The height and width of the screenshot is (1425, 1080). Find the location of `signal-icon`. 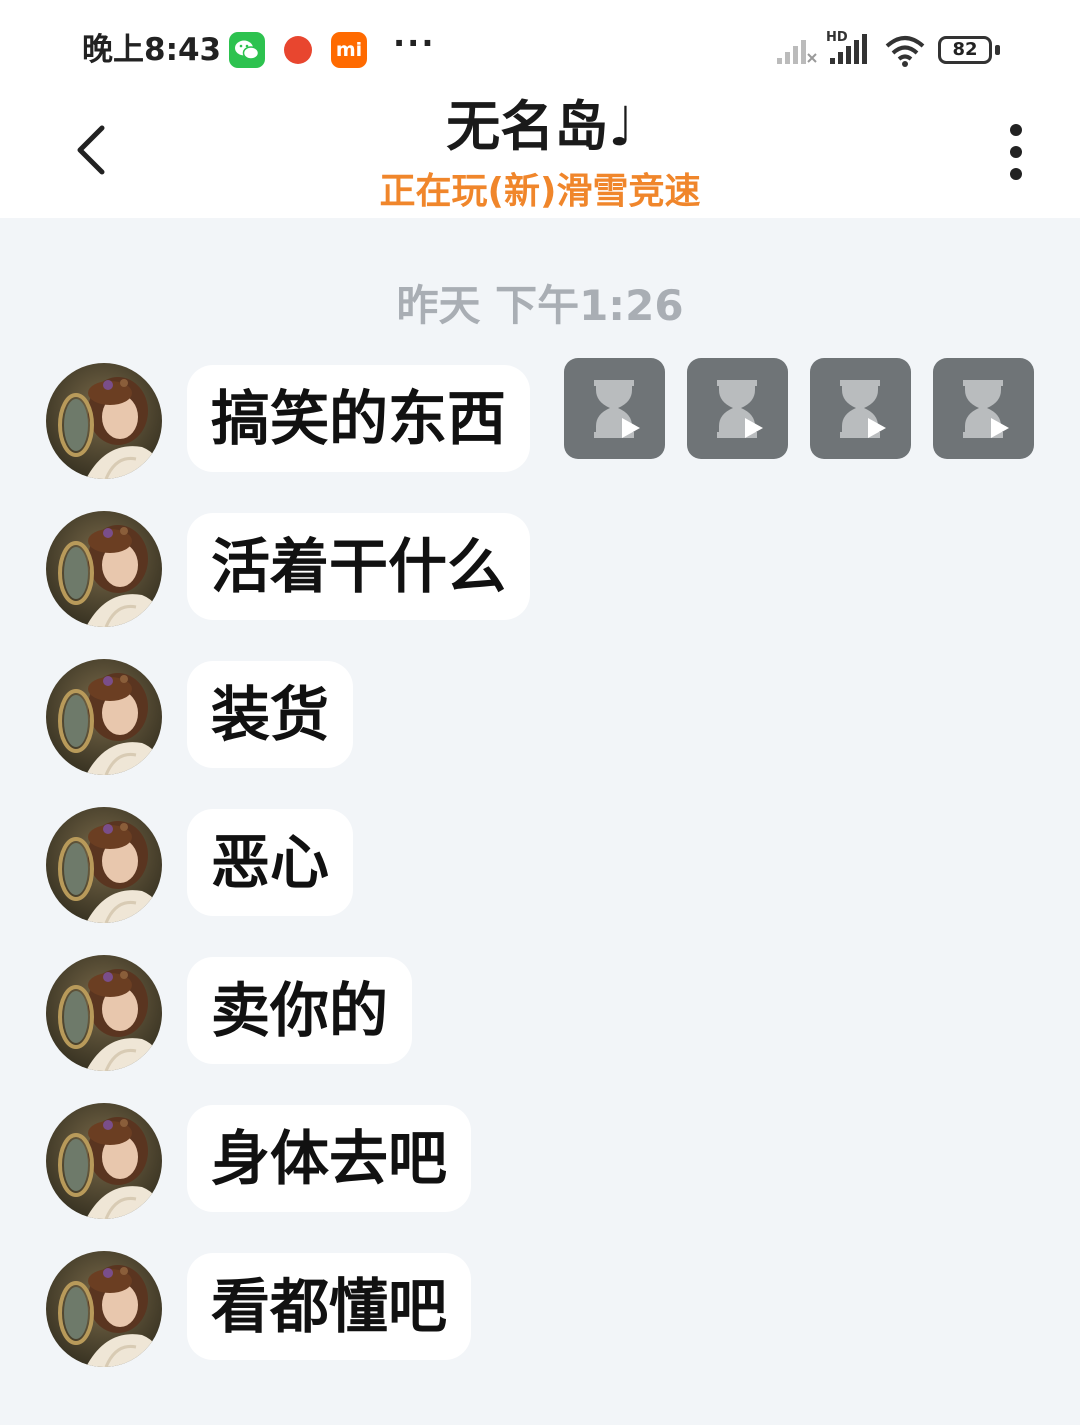

signal-icon is located at coordinates (848, 49).